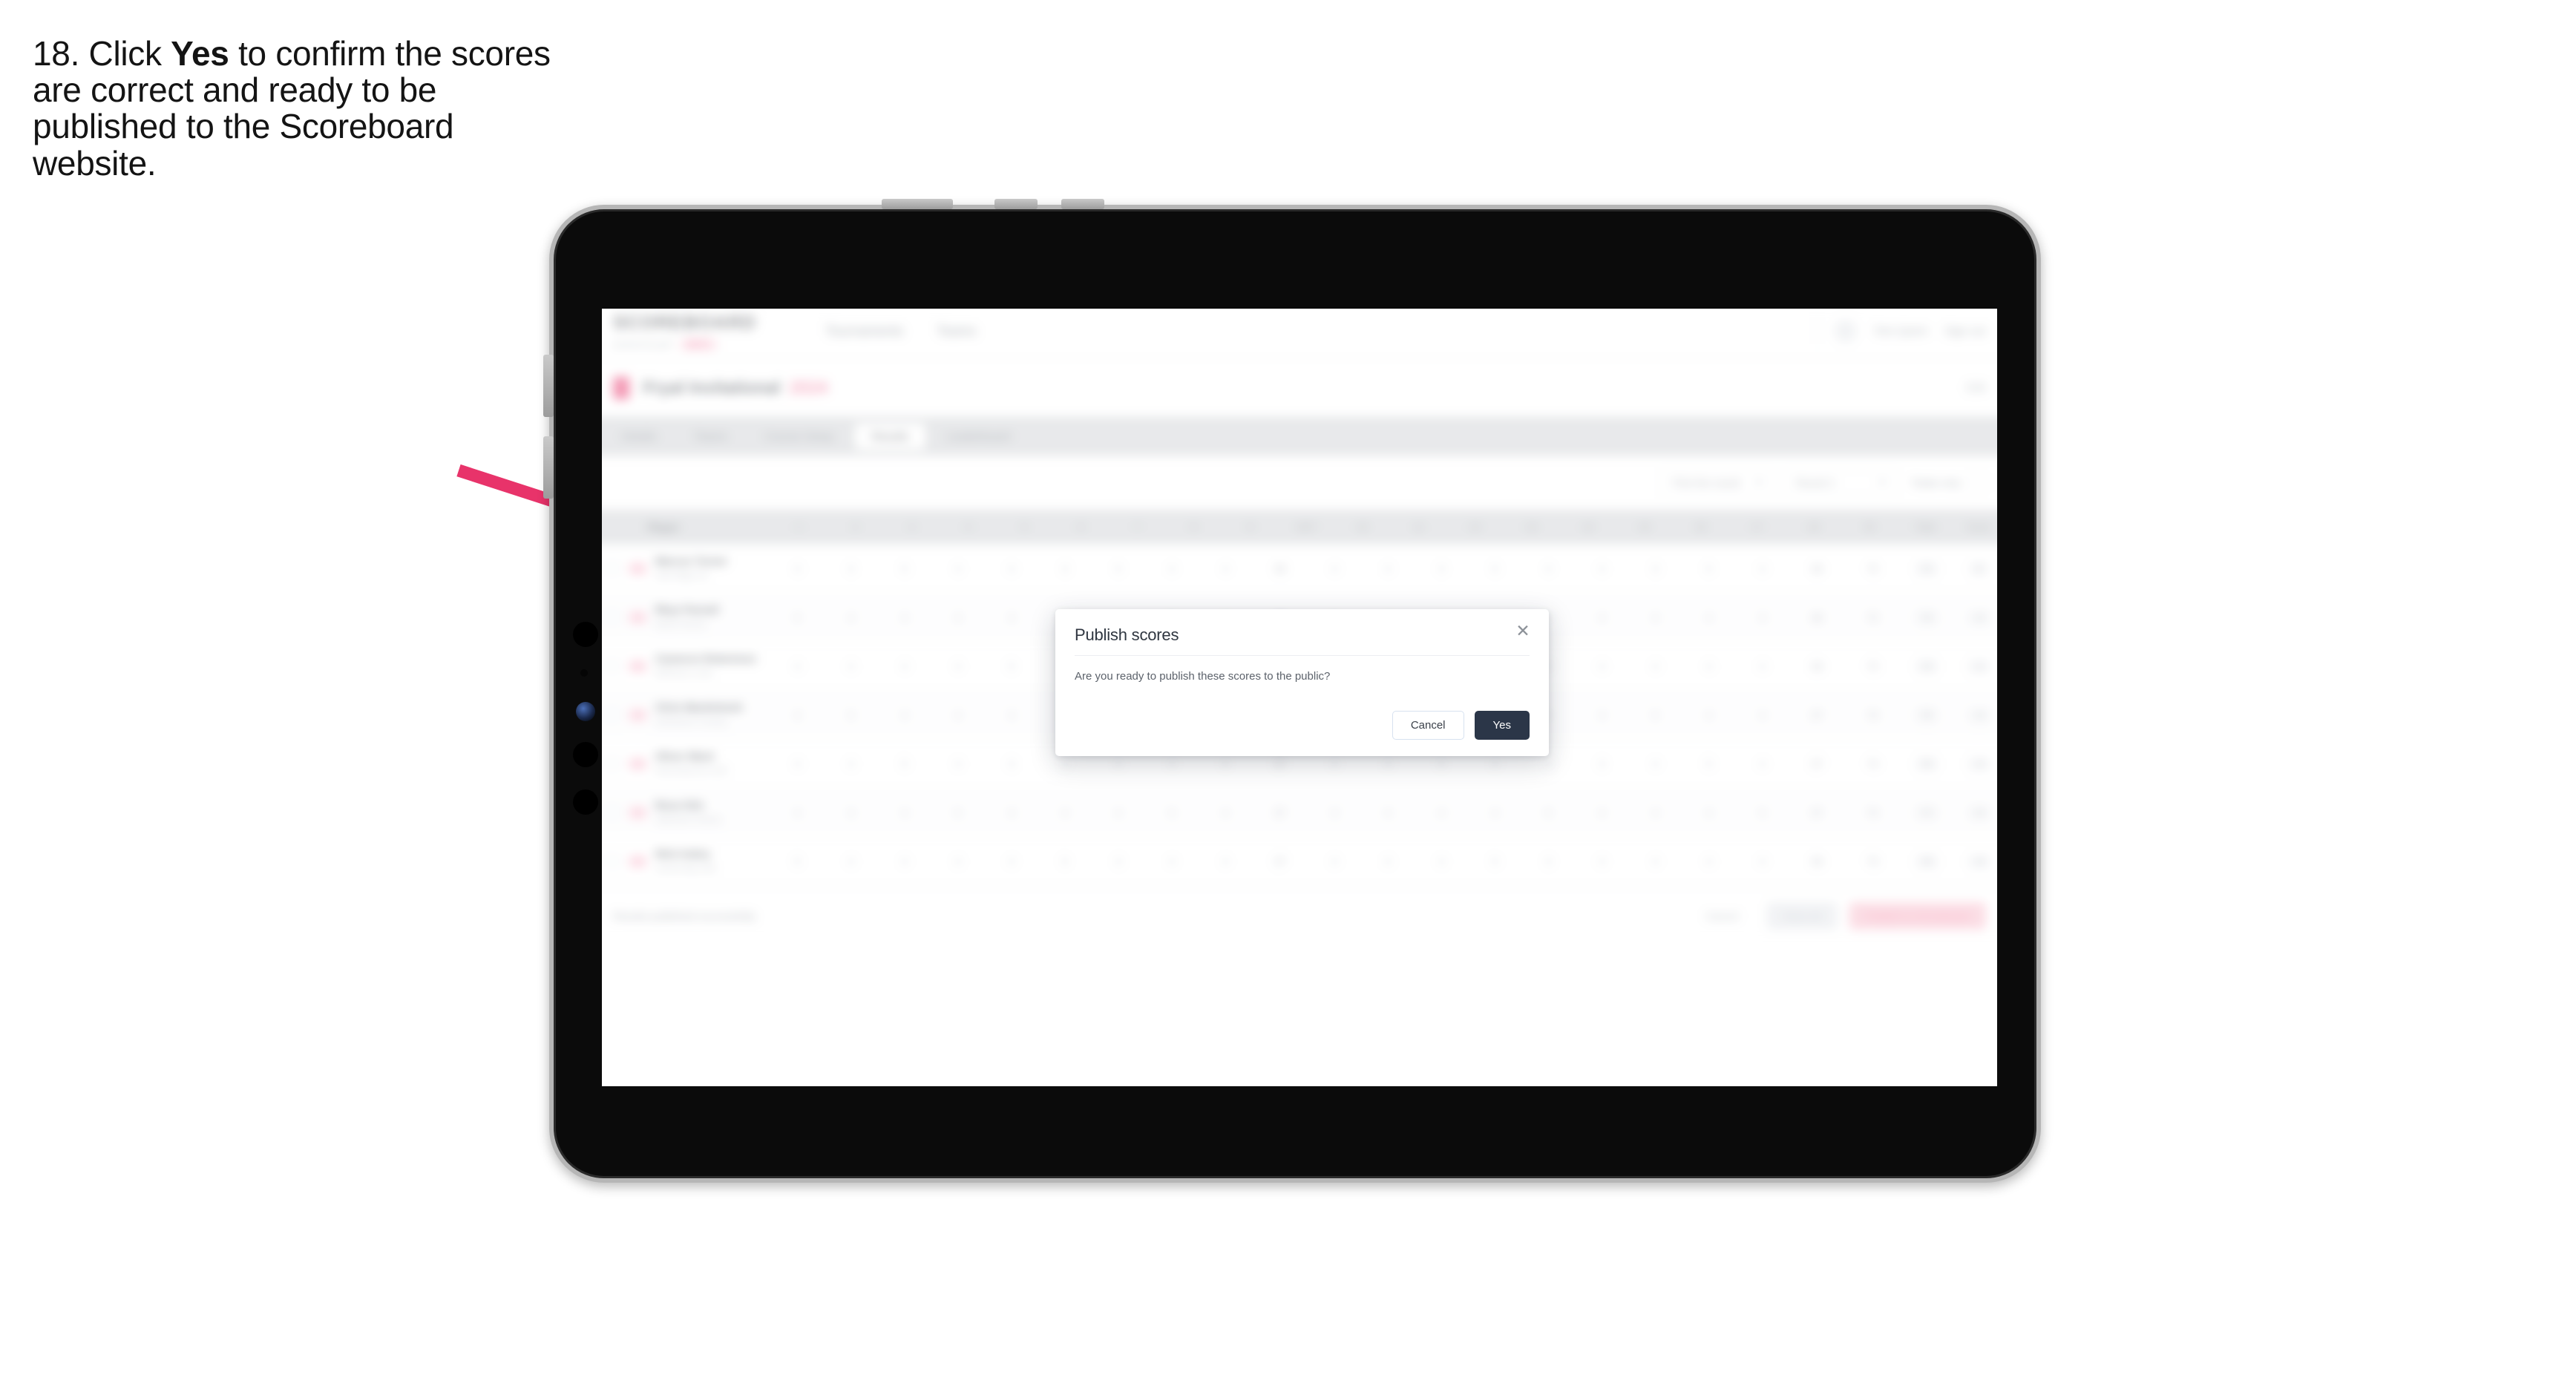 This screenshot has width=2576, height=1386. What do you see at coordinates (1523, 630) in the screenshot?
I see `close-icon: ✕` at bounding box center [1523, 630].